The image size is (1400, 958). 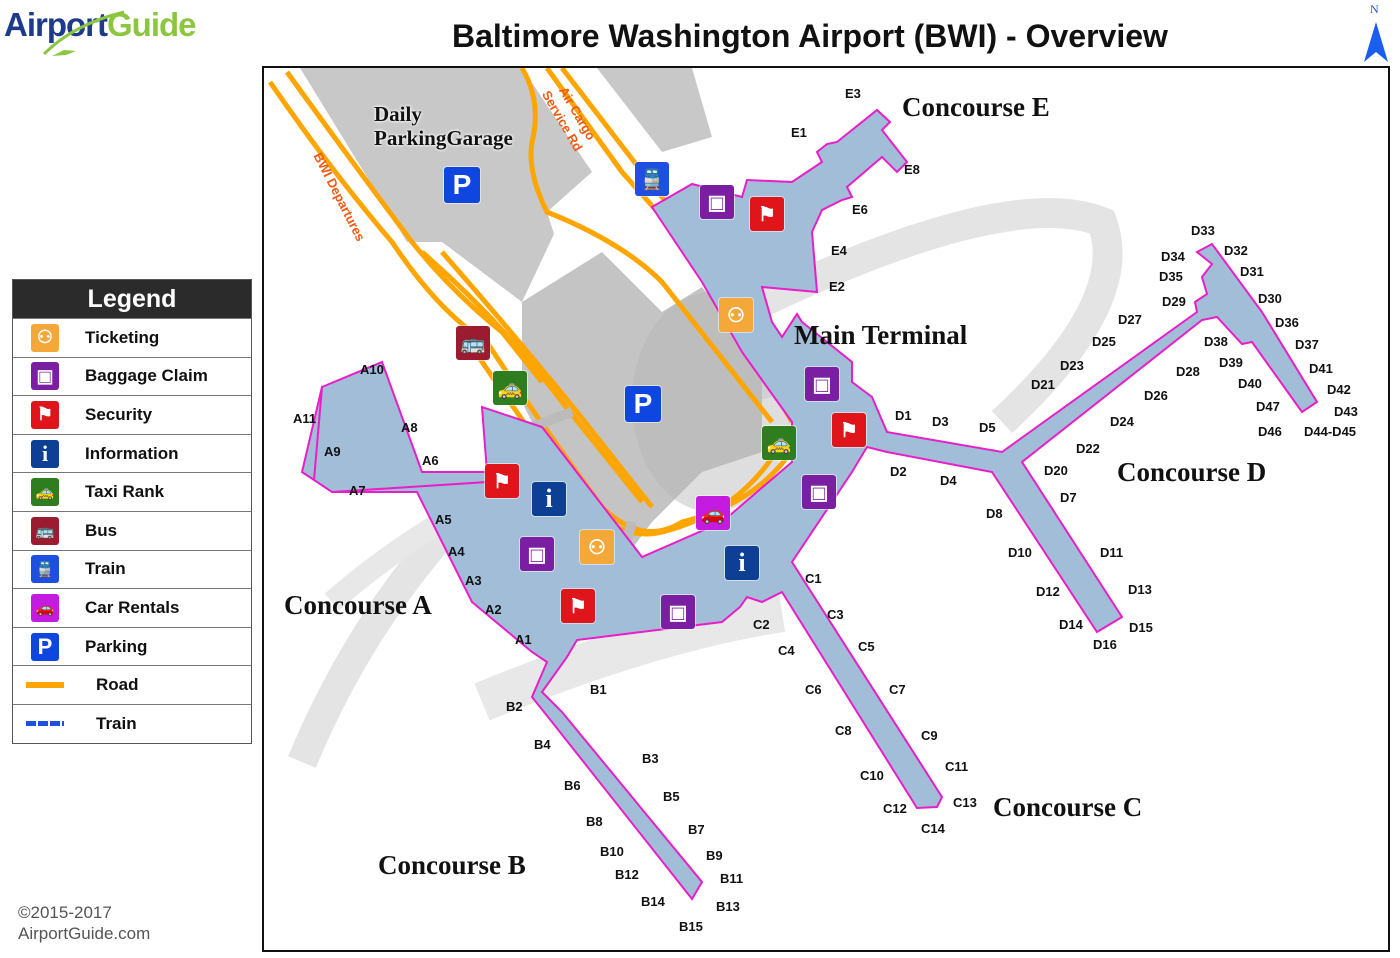 I want to click on gate-label: D5, so click(x=987, y=427).